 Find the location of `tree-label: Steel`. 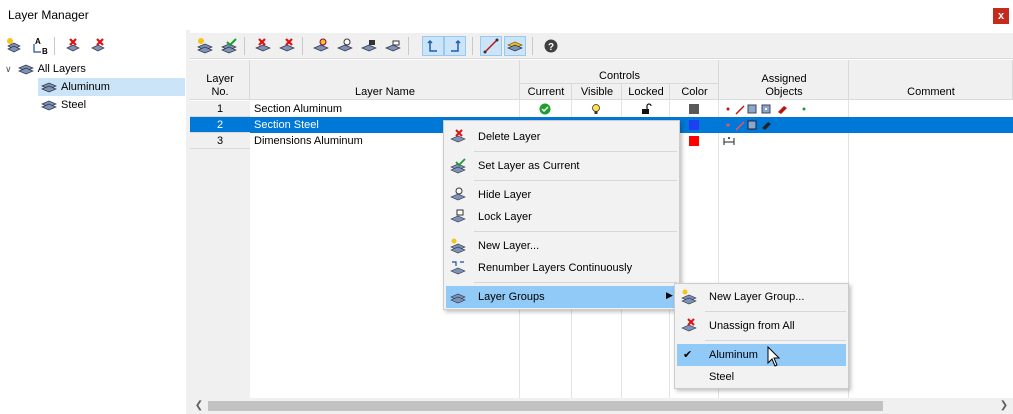

tree-label: Steel is located at coordinates (74, 105).